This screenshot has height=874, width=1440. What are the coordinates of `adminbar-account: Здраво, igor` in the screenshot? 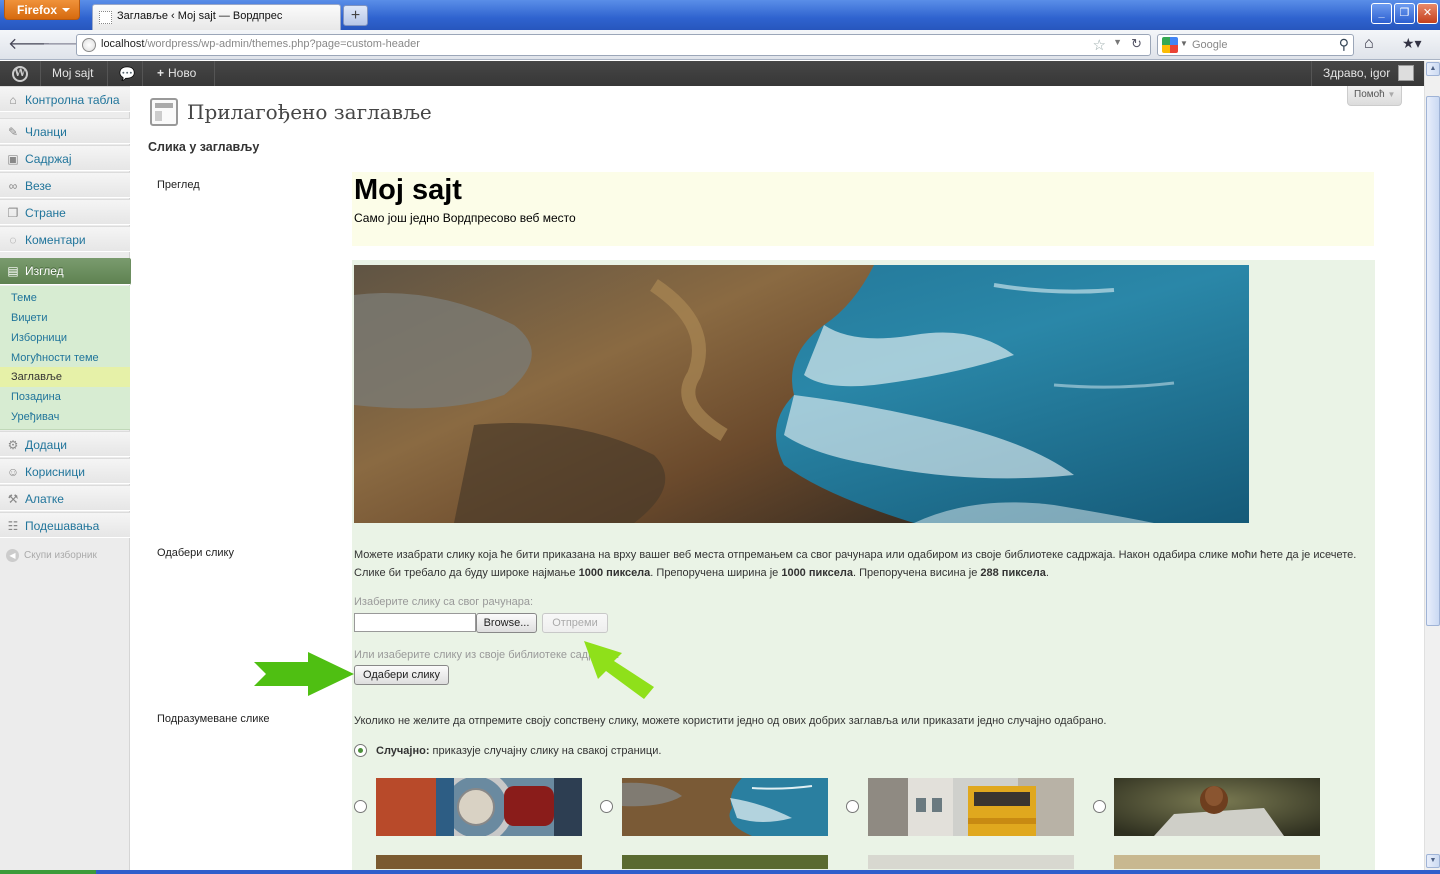 It's located at (1367, 73).